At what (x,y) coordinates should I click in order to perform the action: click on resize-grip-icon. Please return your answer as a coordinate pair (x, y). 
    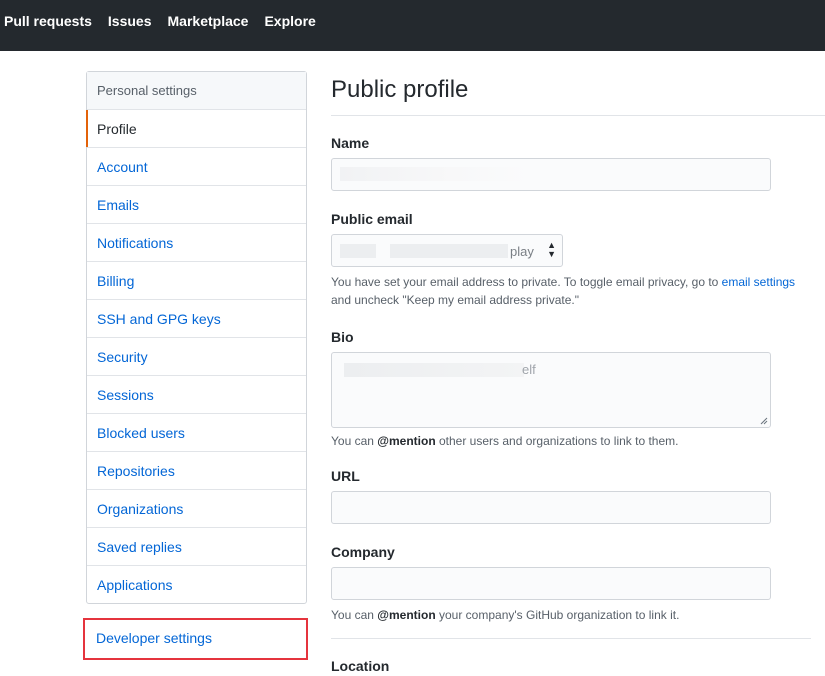
    Looking at the image, I should click on (764, 421).